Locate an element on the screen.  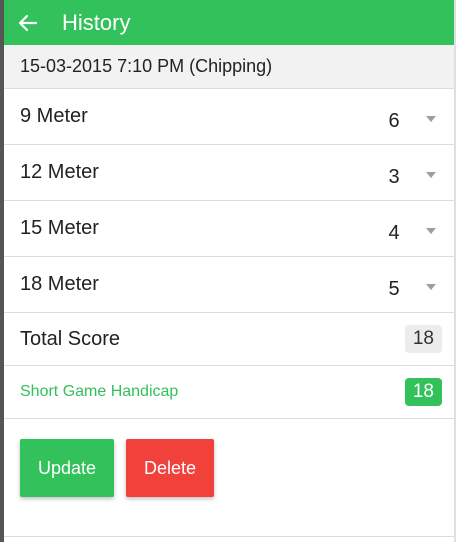
page-title: History is located at coordinates (96, 22).